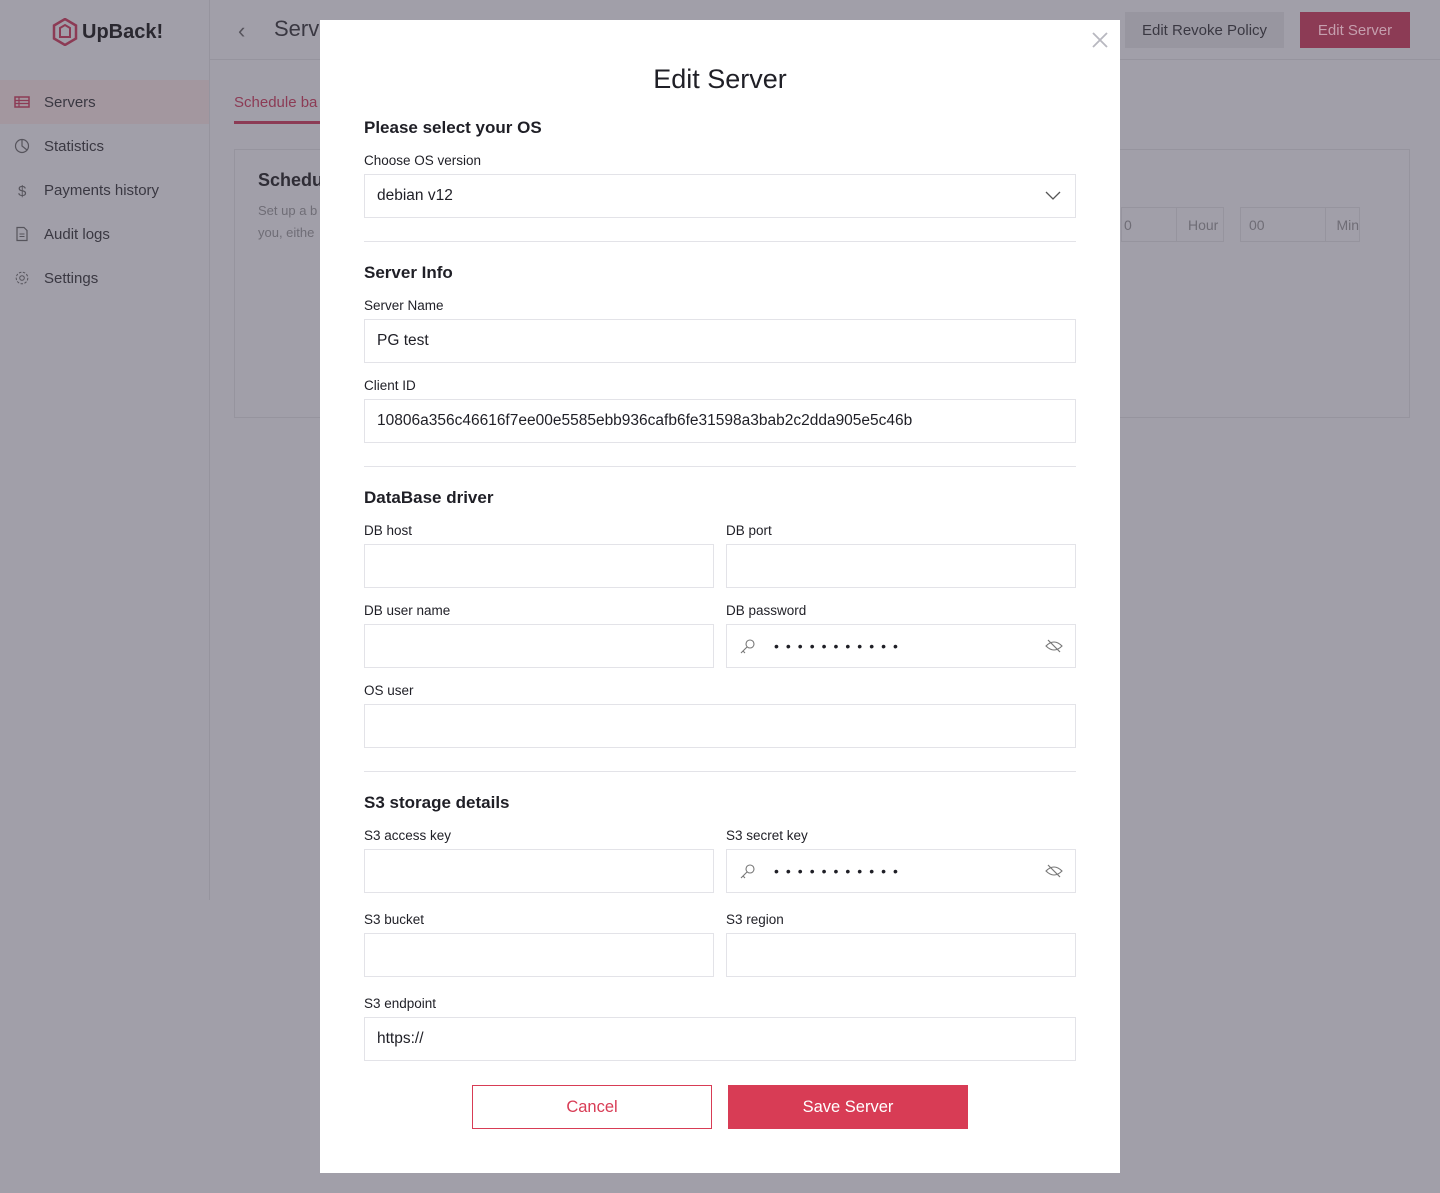 The width and height of the screenshot is (1440, 1193). What do you see at coordinates (291, 180) in the screenshot?
I see `card-title: Schedu` at bounding box center [291, 180].